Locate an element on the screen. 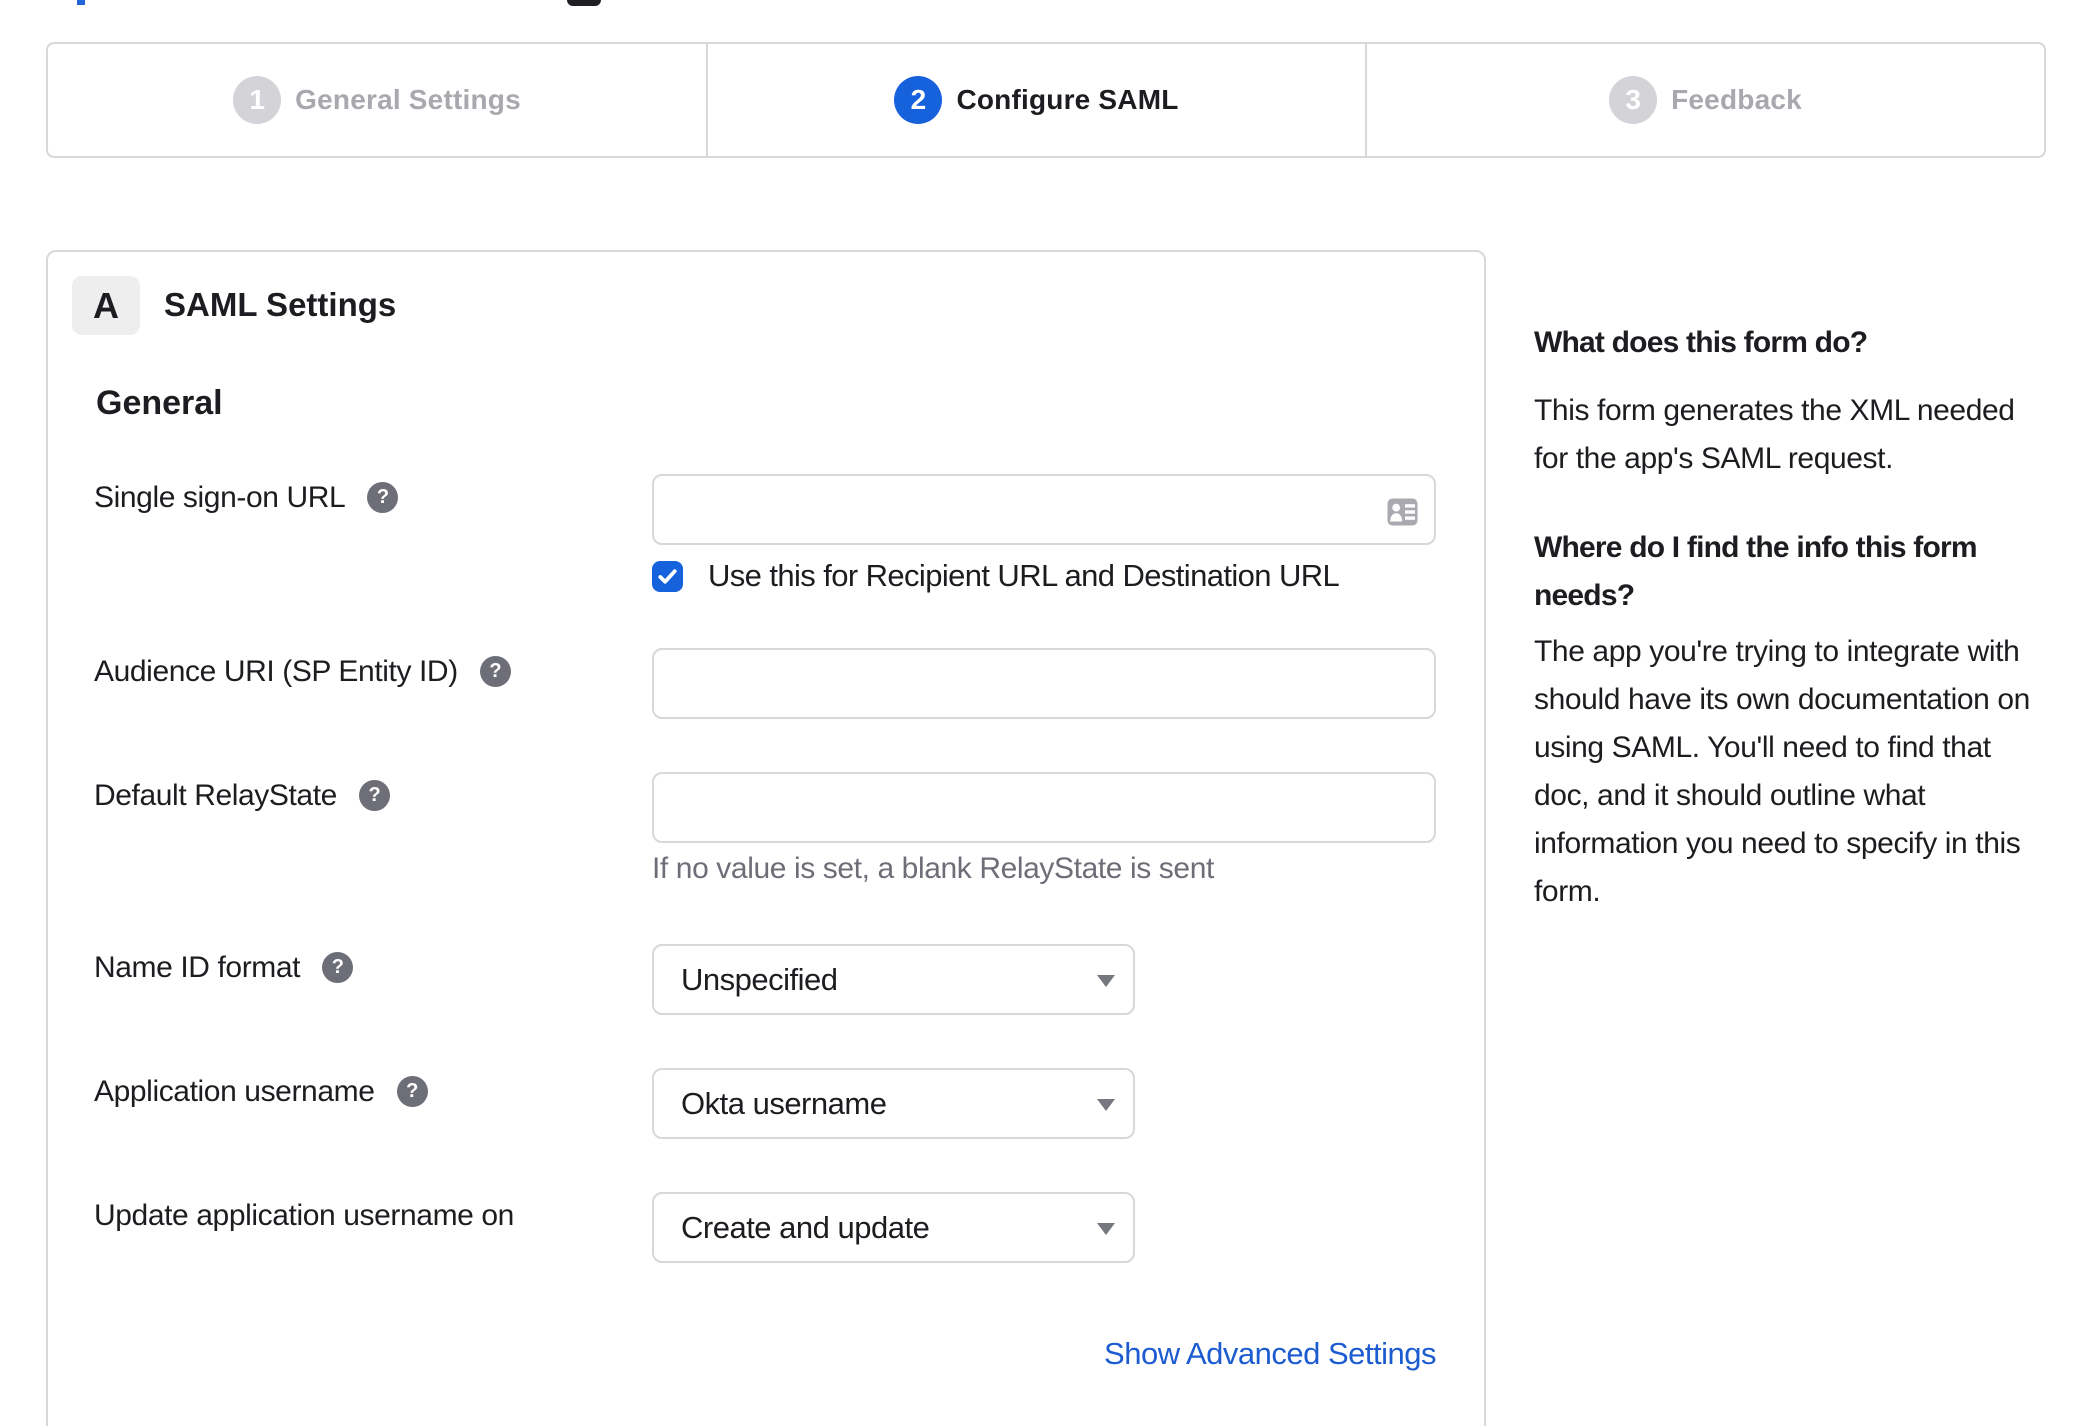  app-username-value: Okta username is located at coordinates (784, 1103).